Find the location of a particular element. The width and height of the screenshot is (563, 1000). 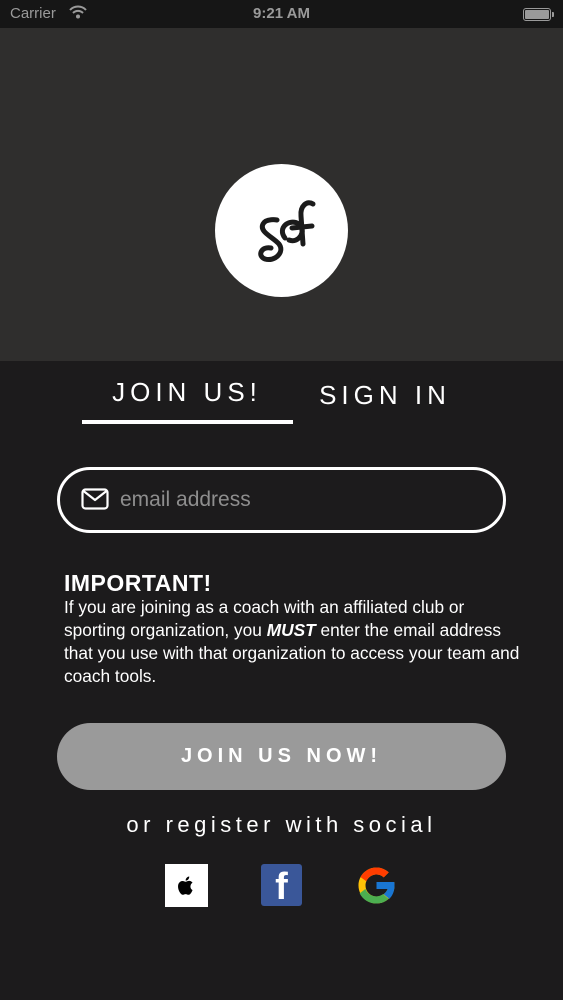

auth-tabs: JOIN US! SIGN IN is located at coordinates (281, 396).